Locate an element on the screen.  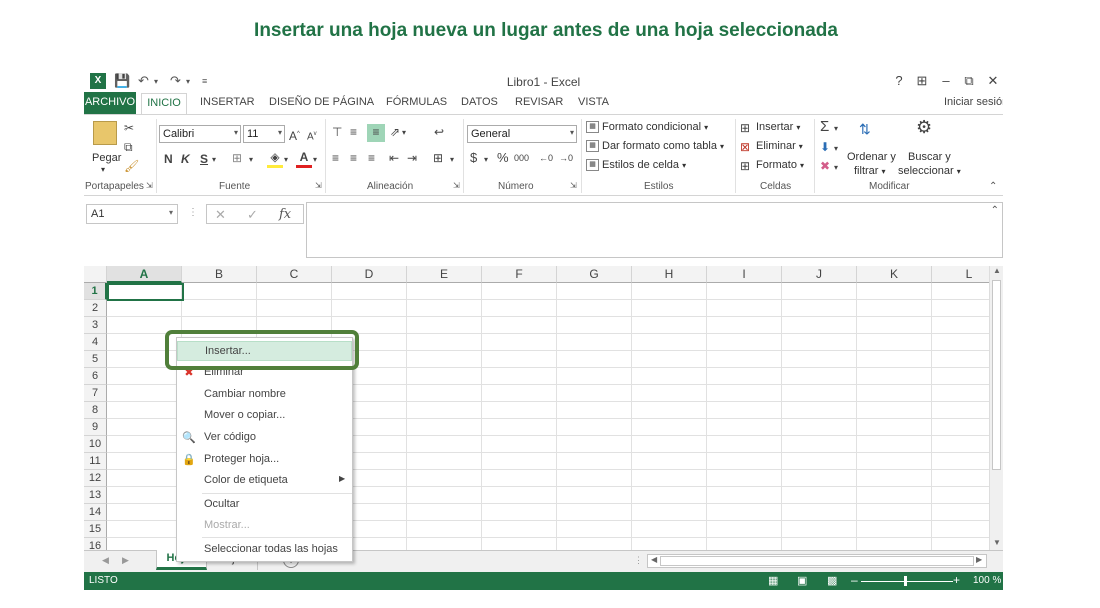
font-name-combo: Calibri ▾ is located at coordinates (200, 134).